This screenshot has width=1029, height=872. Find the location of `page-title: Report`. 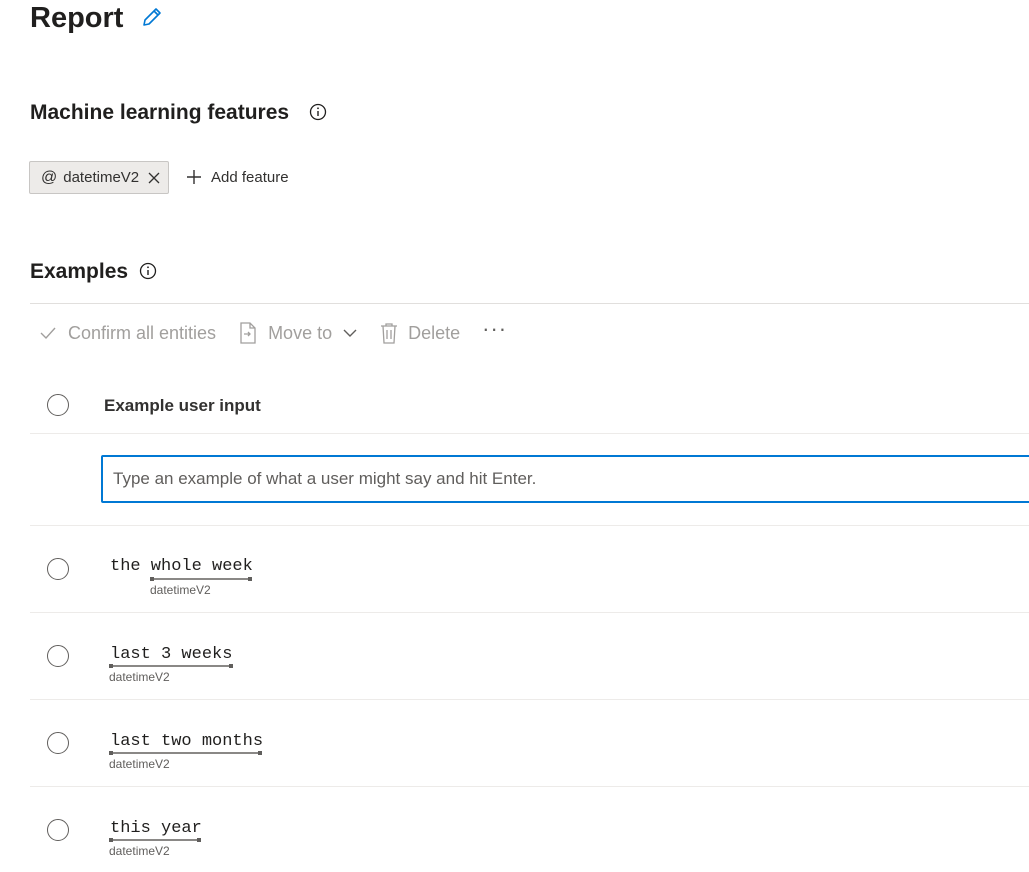

page-title: Report is located at coordinates (77, 18).